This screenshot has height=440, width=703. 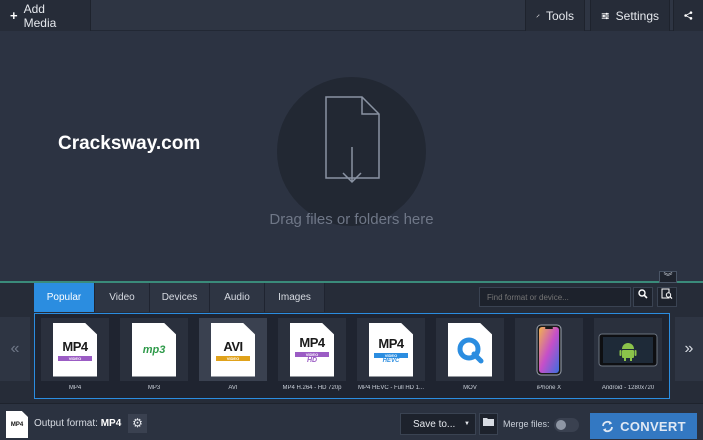 I want to click on format-label: AVI, so click(x=233, y=388).